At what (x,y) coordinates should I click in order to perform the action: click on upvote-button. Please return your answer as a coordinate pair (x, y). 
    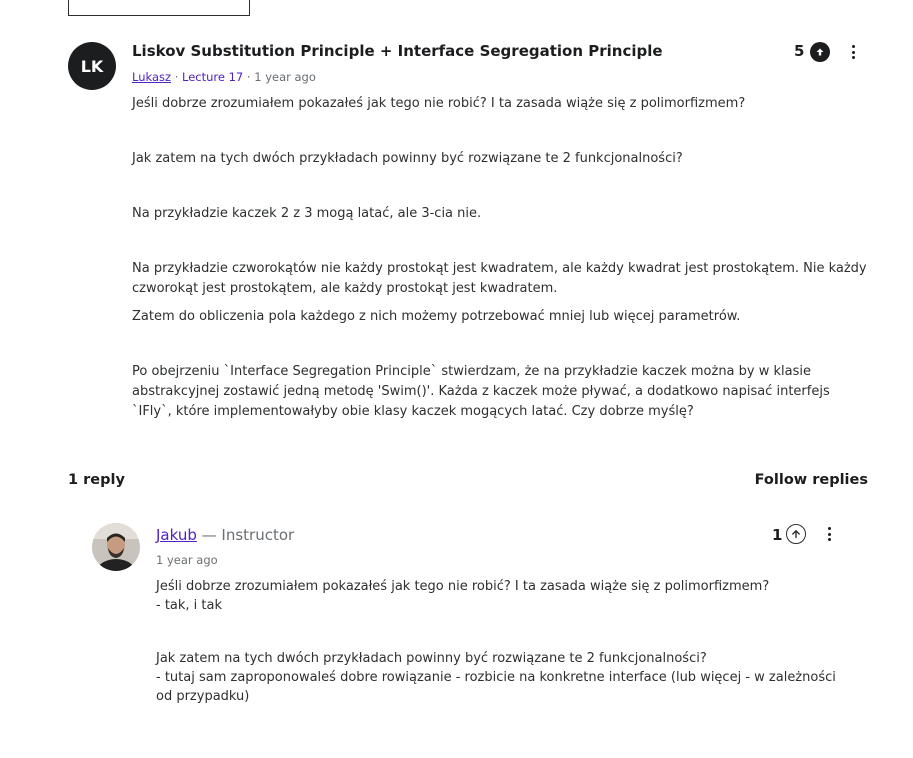
    Looking at the image, I should click on (820, 52).